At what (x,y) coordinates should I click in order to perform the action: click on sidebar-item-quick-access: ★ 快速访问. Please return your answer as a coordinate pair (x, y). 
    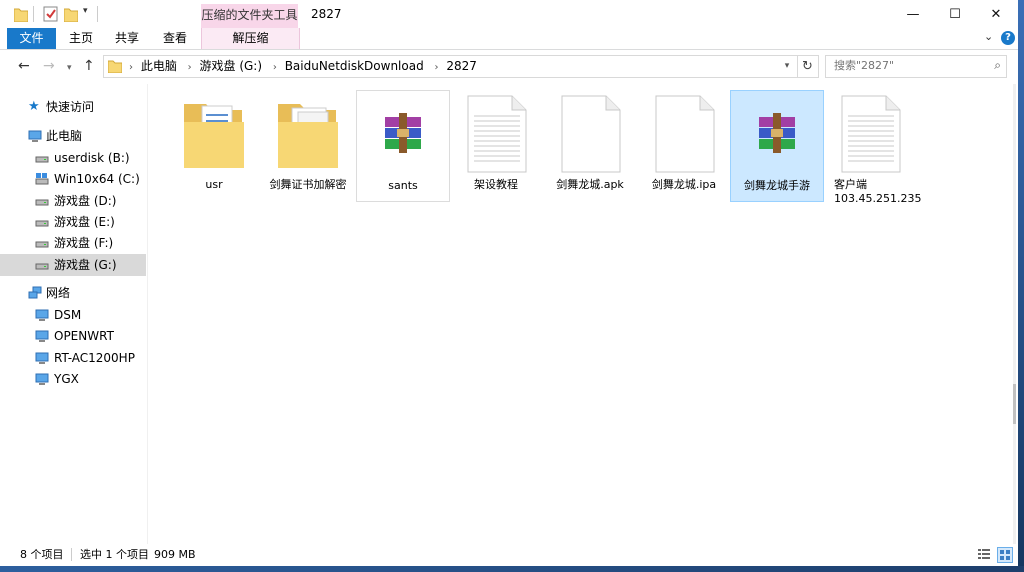
    Looking at the image, I should click on (73, 107).